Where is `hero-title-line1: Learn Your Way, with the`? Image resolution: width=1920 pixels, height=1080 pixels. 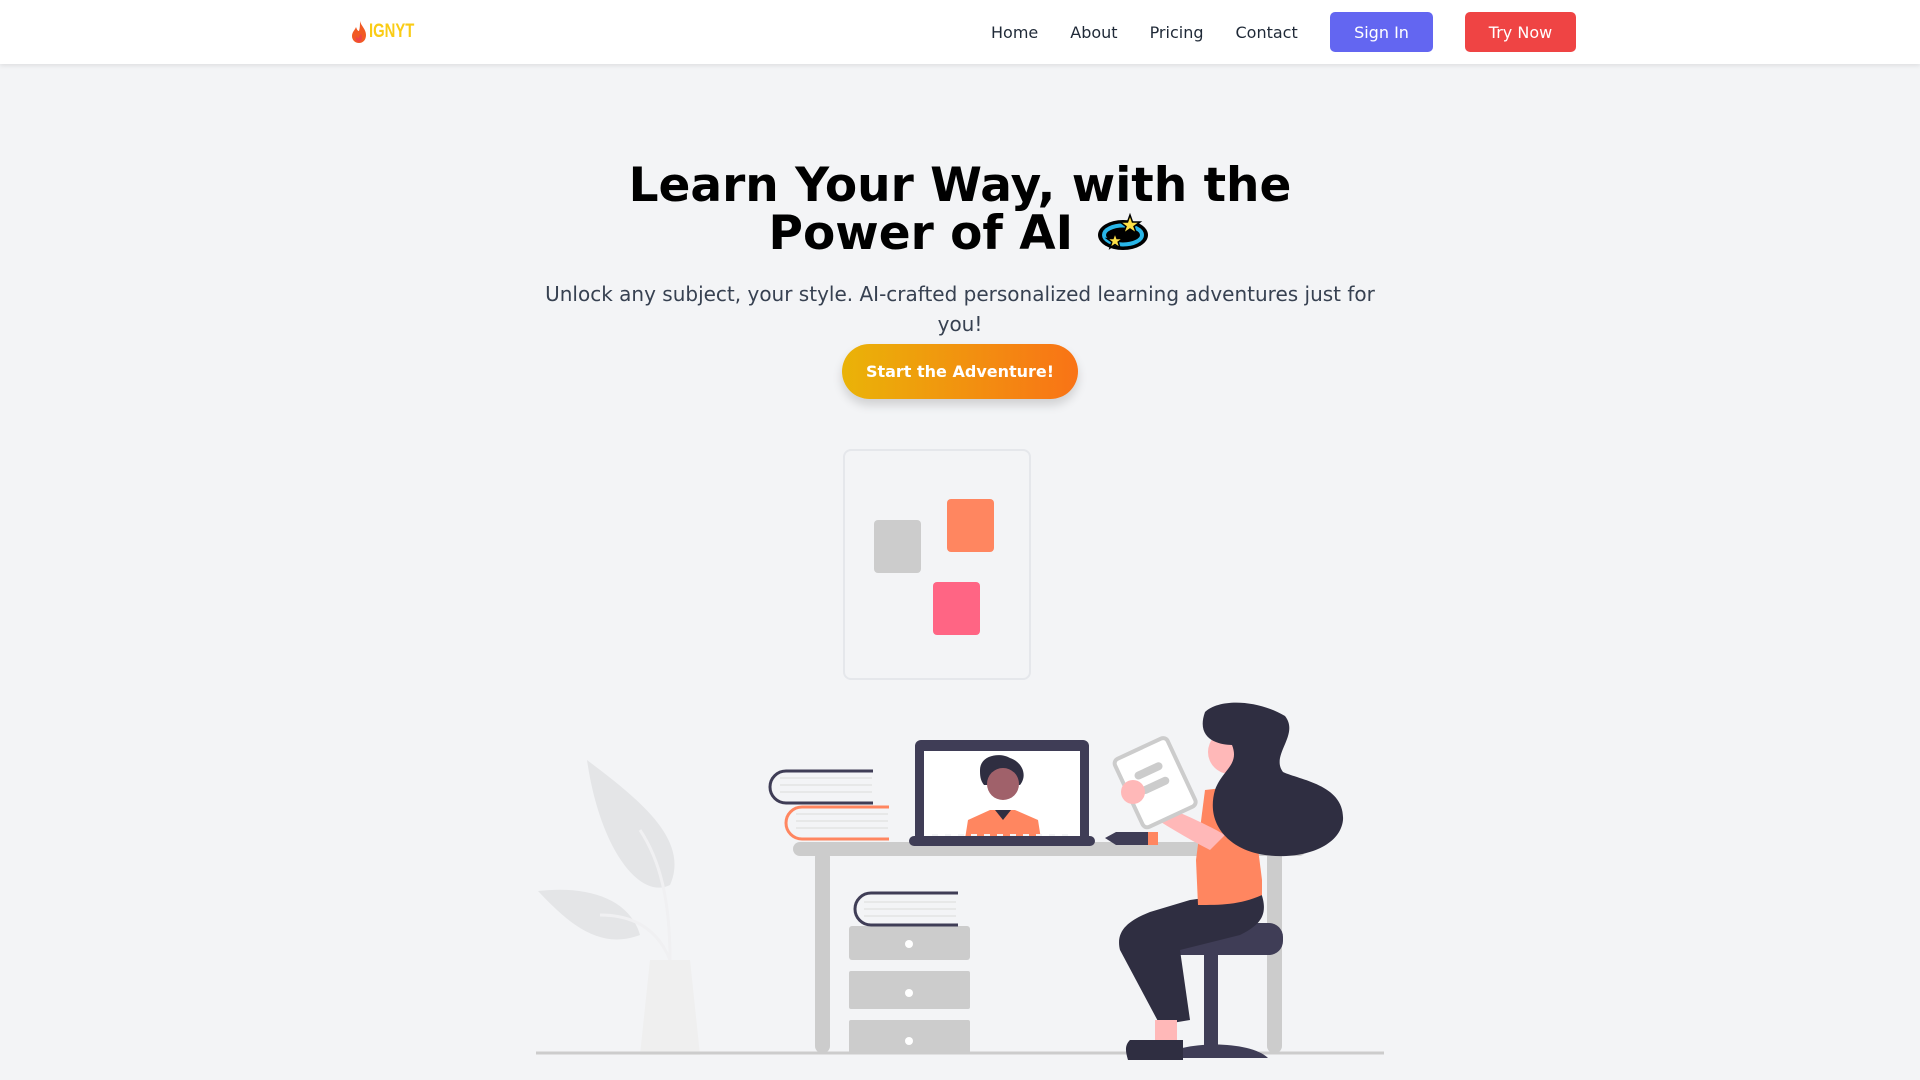 hero-title-line1: Learn Your Way, with the is located at coordinates (960, 185).